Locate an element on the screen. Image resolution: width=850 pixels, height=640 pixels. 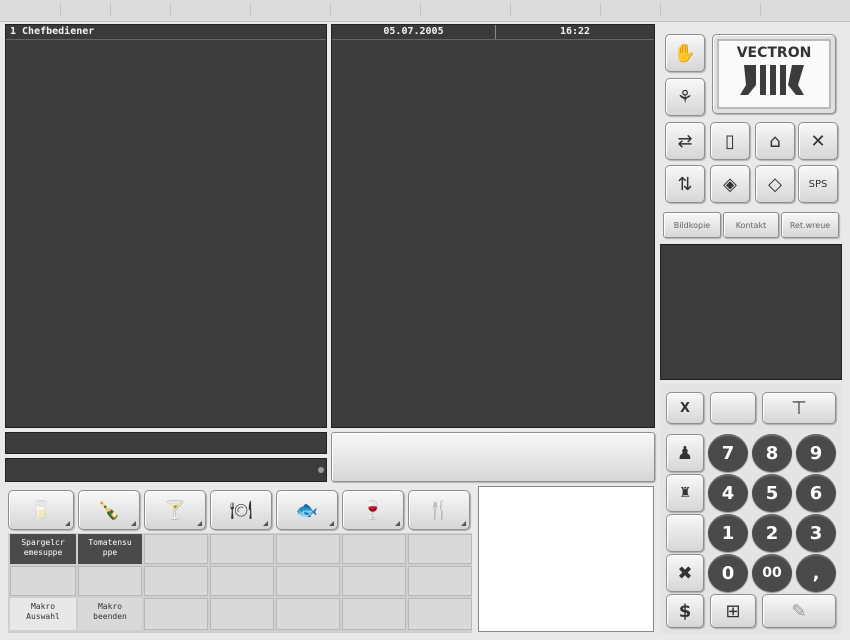
input-display is located at coordinates (493, 457).